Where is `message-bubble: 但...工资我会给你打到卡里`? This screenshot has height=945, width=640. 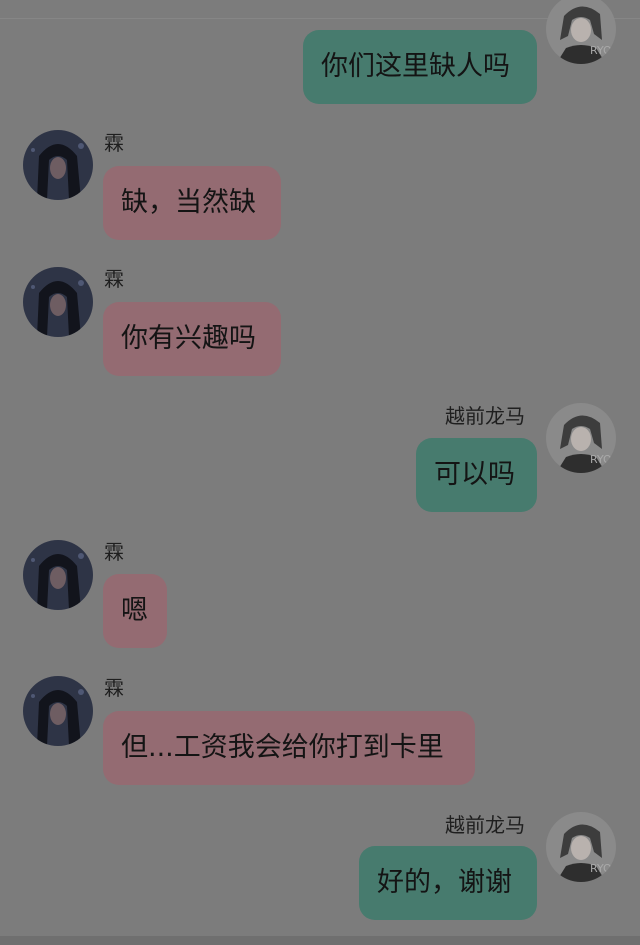 message-bubble: 但...工资我会给你打到卡里 is located at coordinates (289, 748).